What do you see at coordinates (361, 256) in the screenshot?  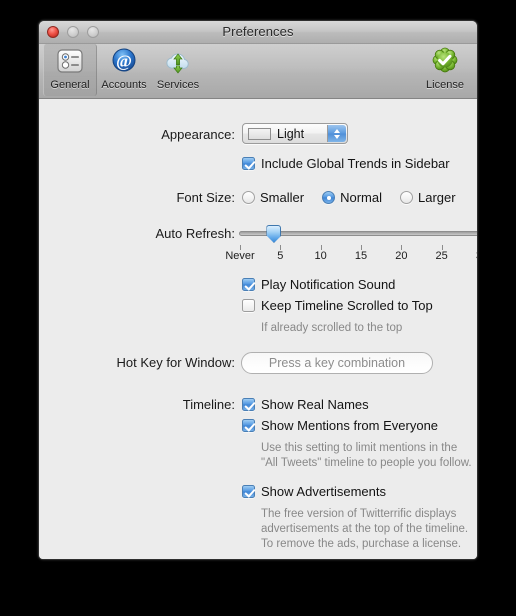 I see `slider-tick-label: 15` at bounding box center [361, 256].